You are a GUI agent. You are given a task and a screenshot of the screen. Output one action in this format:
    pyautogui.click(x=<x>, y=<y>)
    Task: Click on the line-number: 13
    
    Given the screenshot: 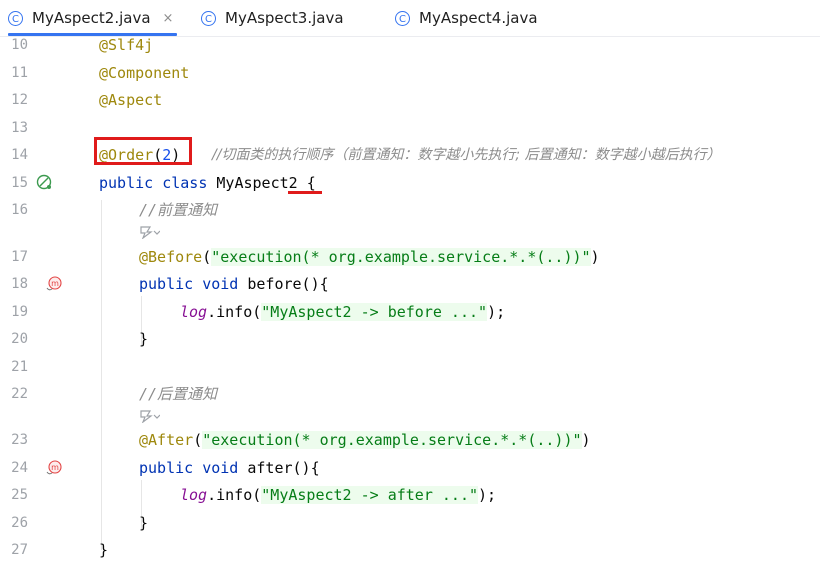 What is the action you would take?
    pyautogui.click(x=19, y=128)
    